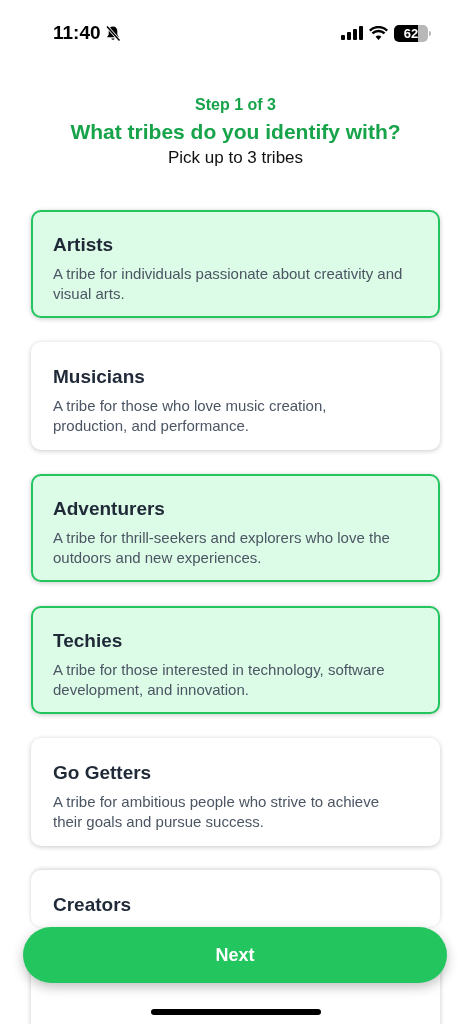 The image size is (471, 1024). Describe the element at coordinates (352, 33) in the screenshot. I see `signal-icon` at that location.